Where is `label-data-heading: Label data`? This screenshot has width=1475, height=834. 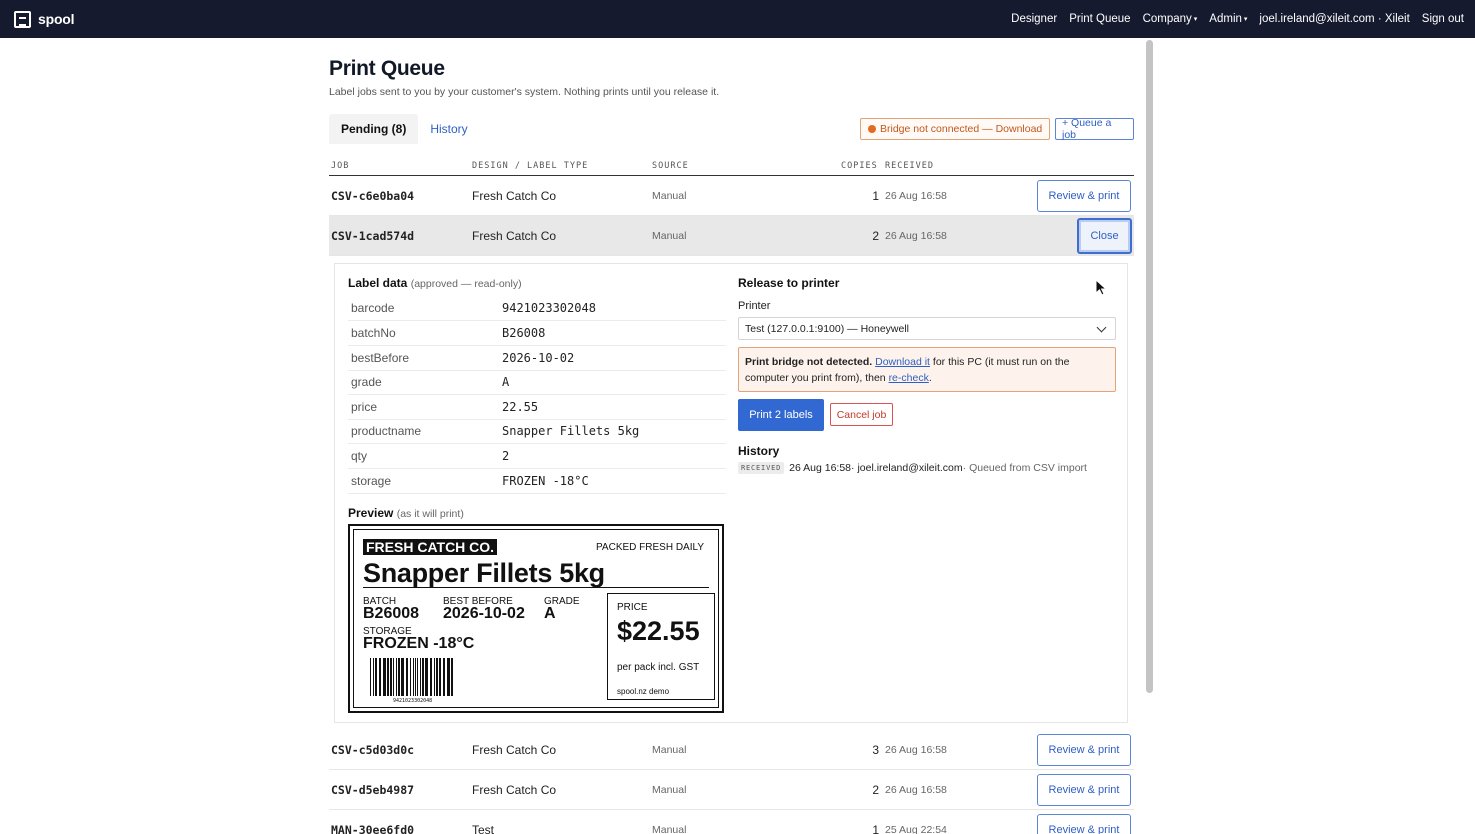 label-data-heading: Label data is located at coordinates (378, 283).